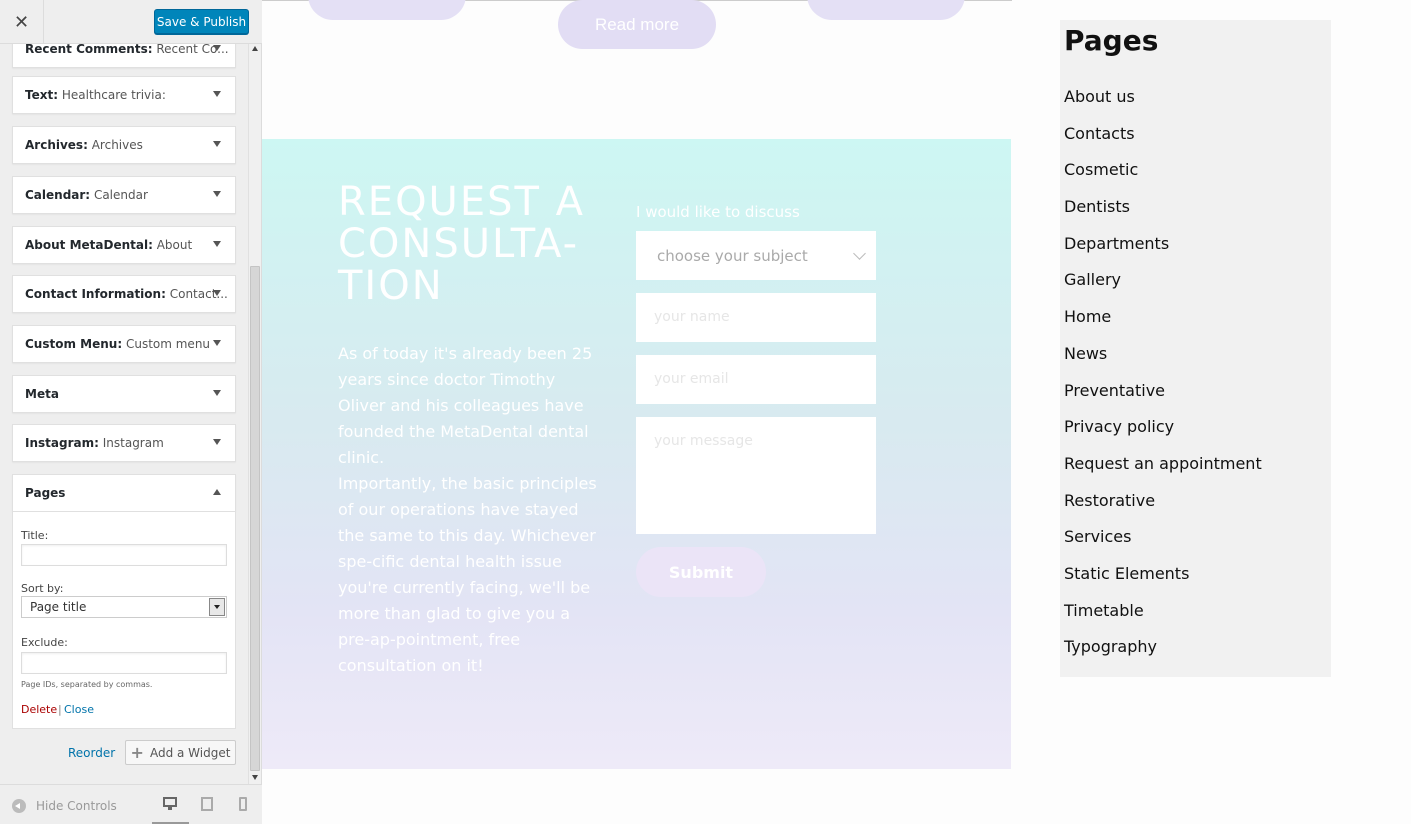 The width and height of the screenshot is (1411, 824). What do you see at coordinates (74, 344) in the screenshot?
I see `widget-title: Custom Menu:` at bounding box center [74, 344].